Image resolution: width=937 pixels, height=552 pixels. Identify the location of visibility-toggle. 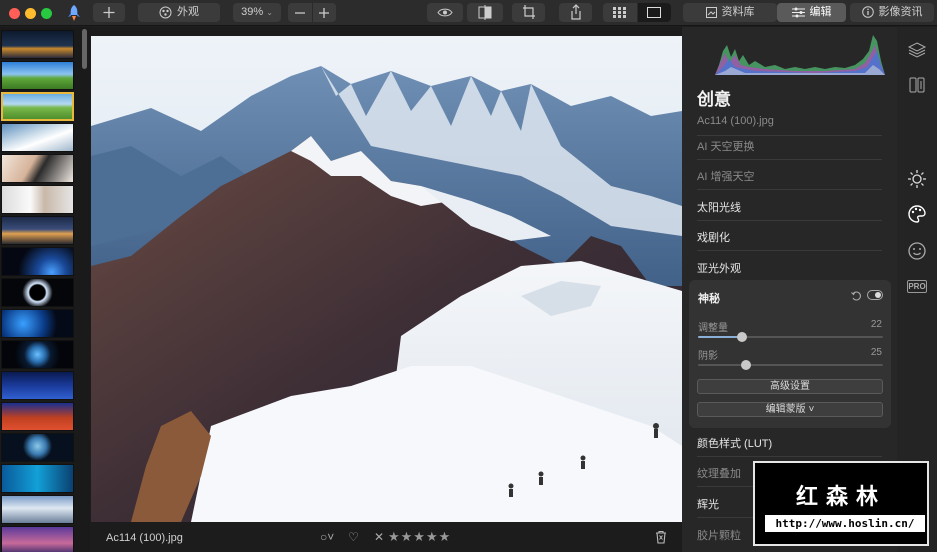
(875, 295).